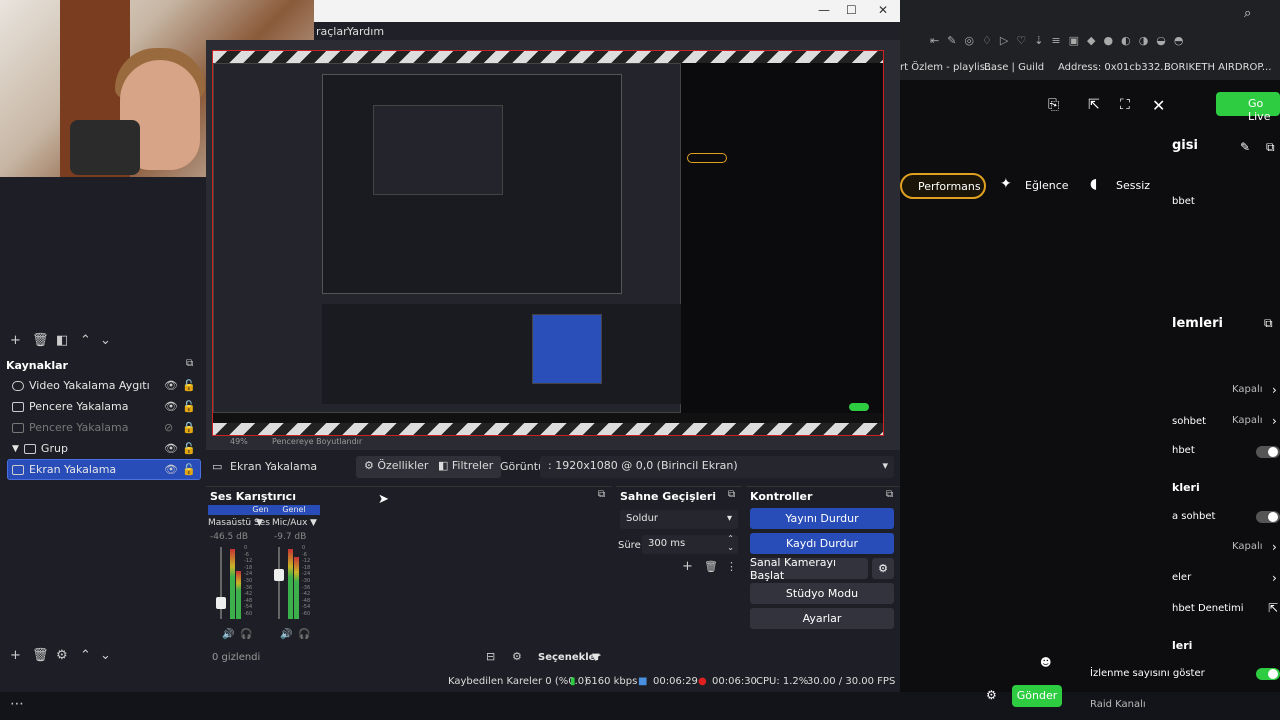 The image size is (1280, 720). What do you see at coordinates (279, 583) in the screenshot?
I see `volume-slider-track-mic` at bounding box center [279, 583].